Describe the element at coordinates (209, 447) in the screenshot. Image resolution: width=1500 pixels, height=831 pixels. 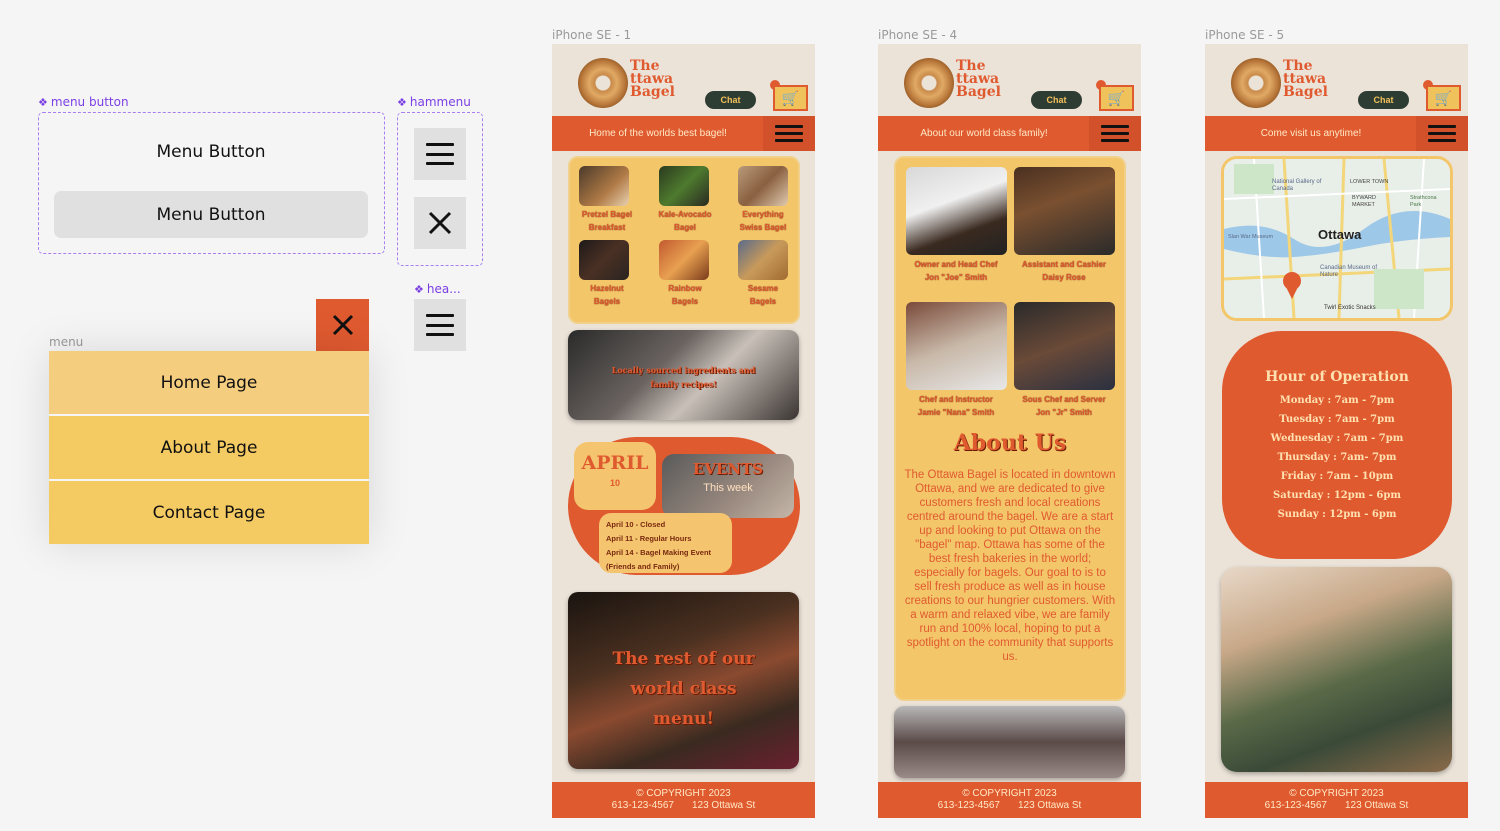
I see `menu-item-about: About Page` at that location.